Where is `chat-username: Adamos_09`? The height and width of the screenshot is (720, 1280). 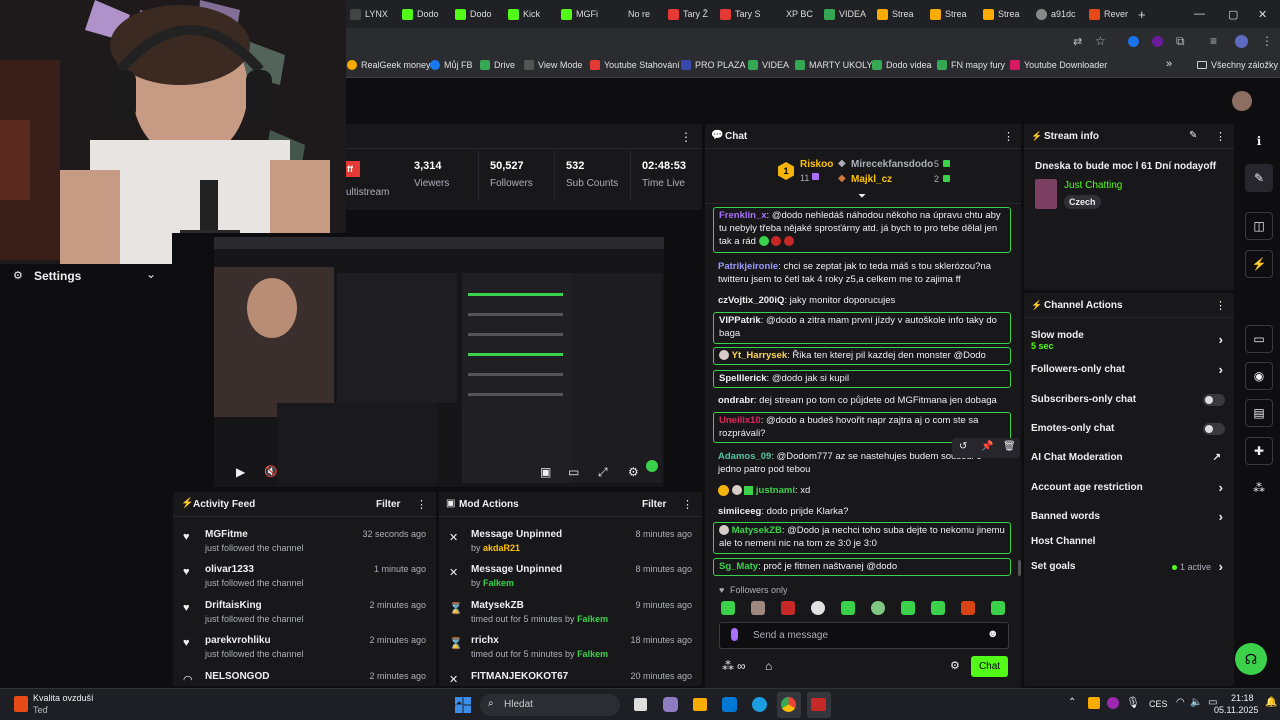 chat-username: Adamos_09 is located at coordinates (744, 456).